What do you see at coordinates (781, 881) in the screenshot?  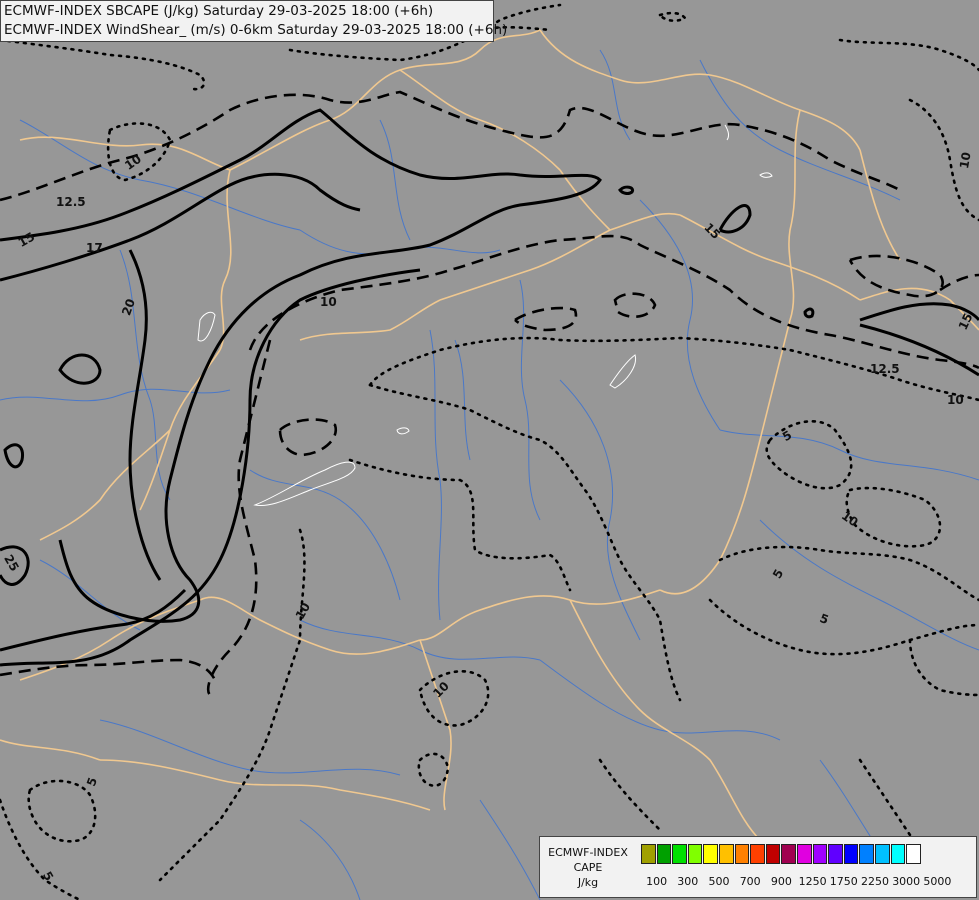 I see `legend-tick: 900` at bounding box center [781, 881].